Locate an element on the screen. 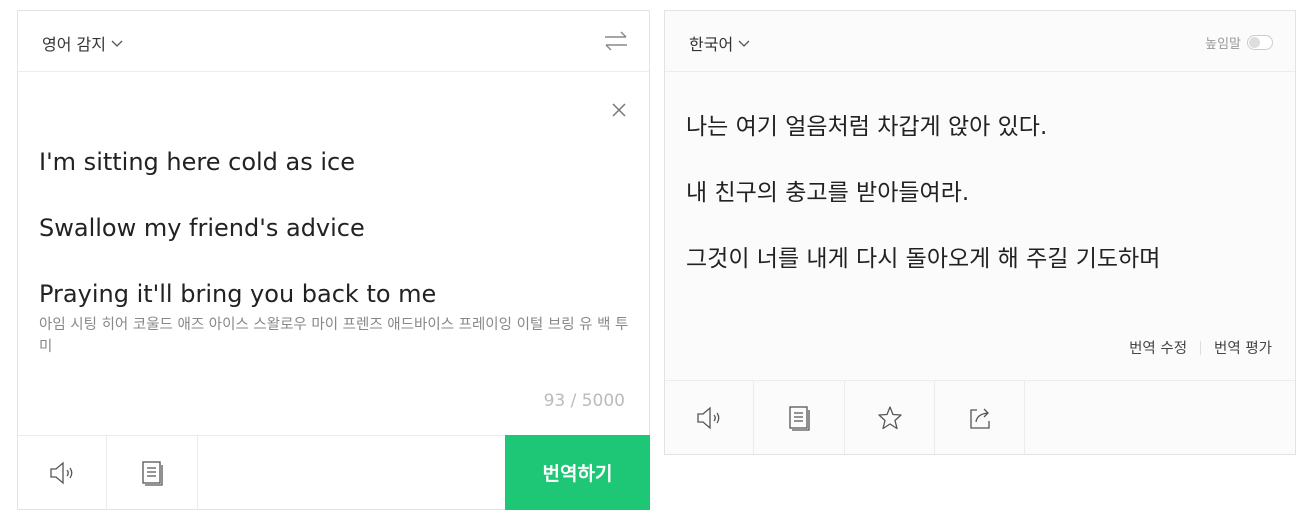 The height and width of the screenshot is (515, 1300). target-listen-button is located at coordinates (709, 417).